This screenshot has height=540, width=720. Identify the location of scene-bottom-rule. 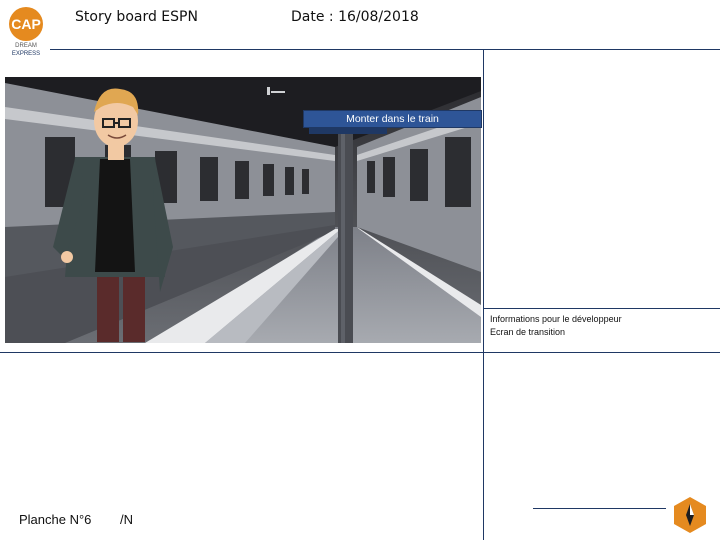
(360, 352).